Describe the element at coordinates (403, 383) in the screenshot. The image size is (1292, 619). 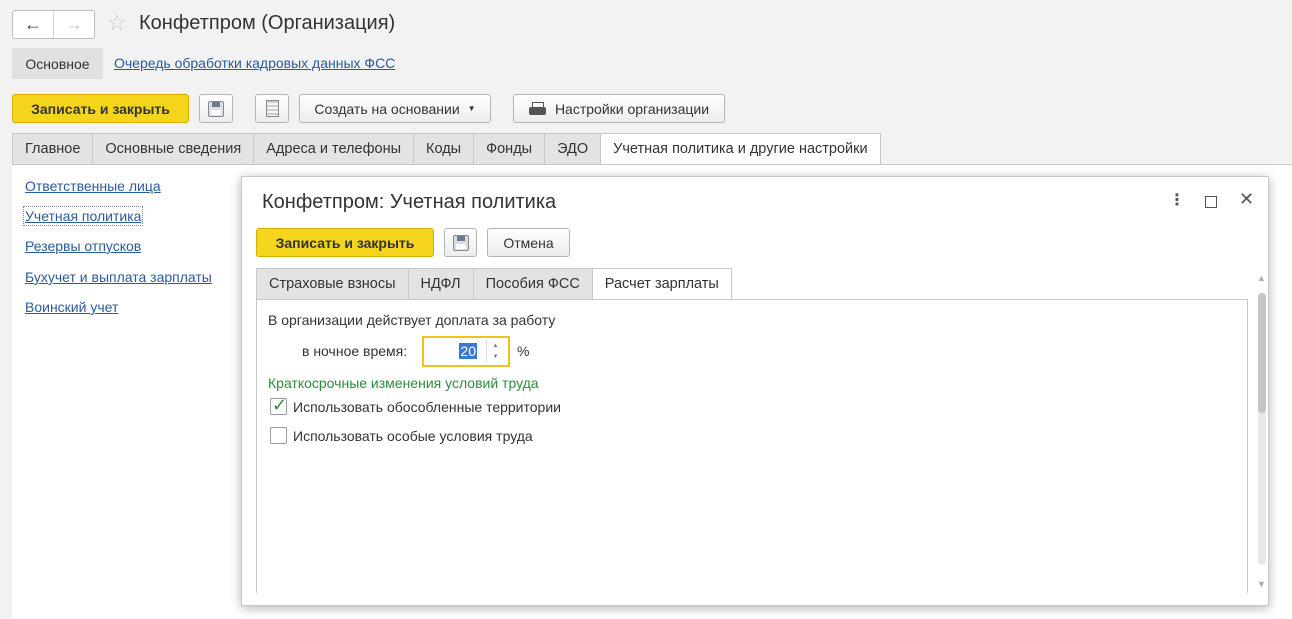
I see `section-heading: Краткосрочные изменения условий труда` at that location.